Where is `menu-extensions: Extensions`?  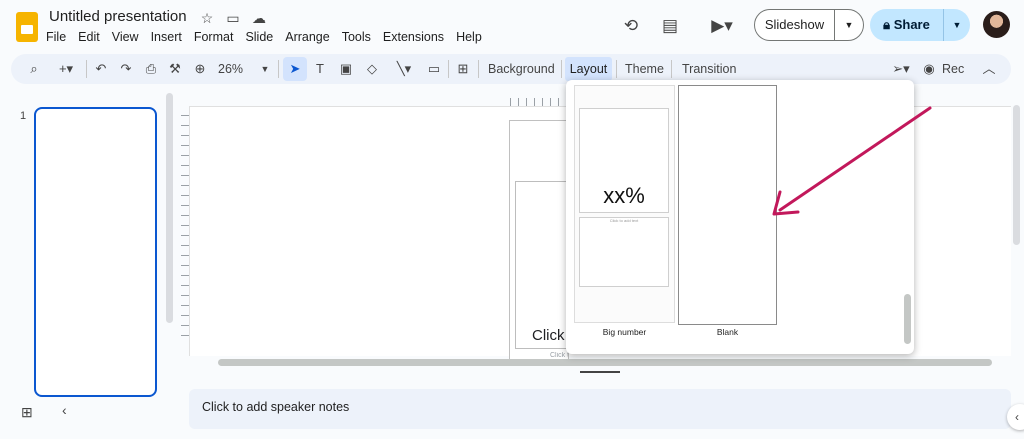
menu-extensions: Extensions is located at coordinates (413, 37).